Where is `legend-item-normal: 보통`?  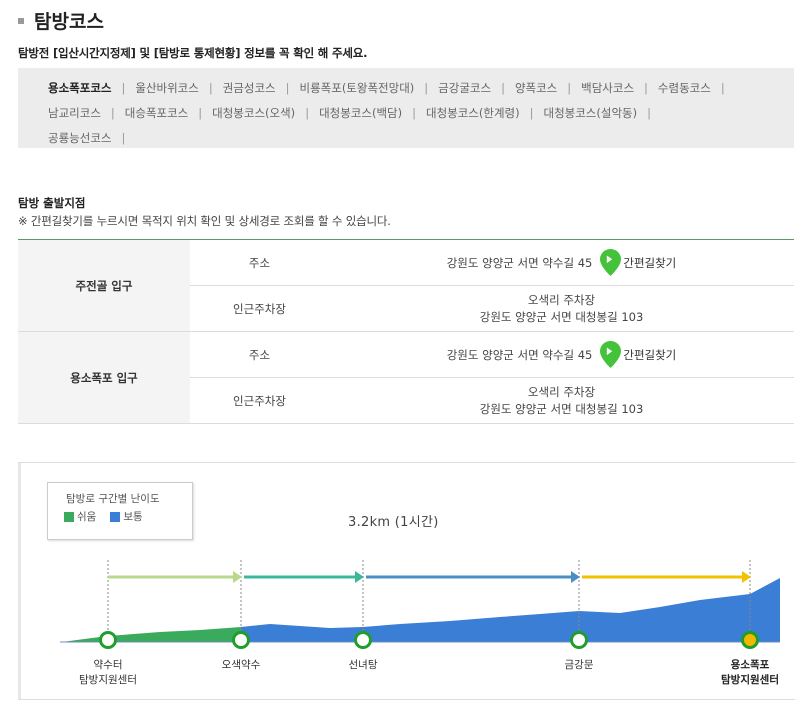
legend-item-normal: 보통 is located at coordinates (126, 516).